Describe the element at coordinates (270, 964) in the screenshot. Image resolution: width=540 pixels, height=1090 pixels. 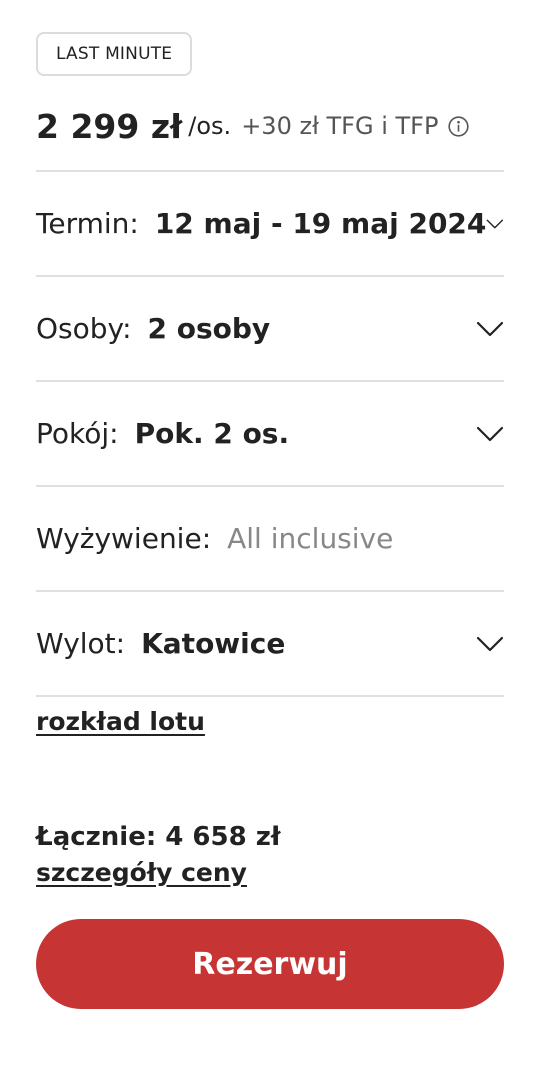
I see `book-button: Rezerwuj` at that location.